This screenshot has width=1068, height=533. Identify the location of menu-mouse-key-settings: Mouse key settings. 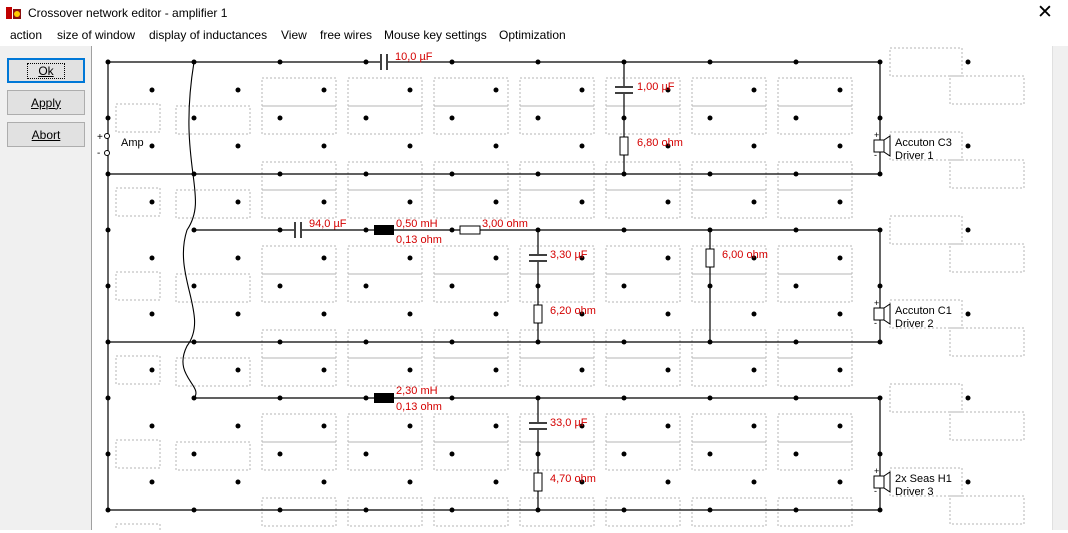
(435, 35).